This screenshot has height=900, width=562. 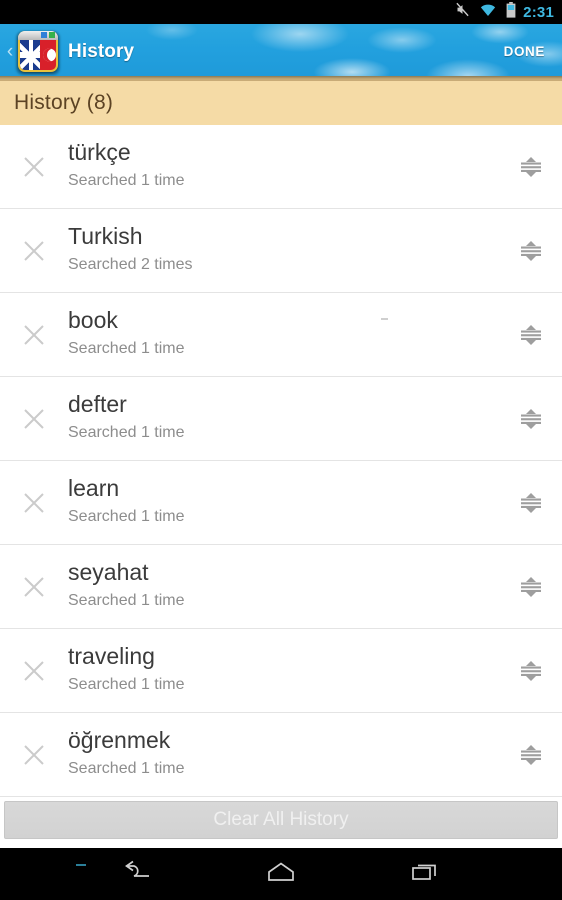 What do you see at coordinates (284, 670) in the screenshot?
I see `history-item-text: traveling Searched 1 time` at bounding box center [284, 670].